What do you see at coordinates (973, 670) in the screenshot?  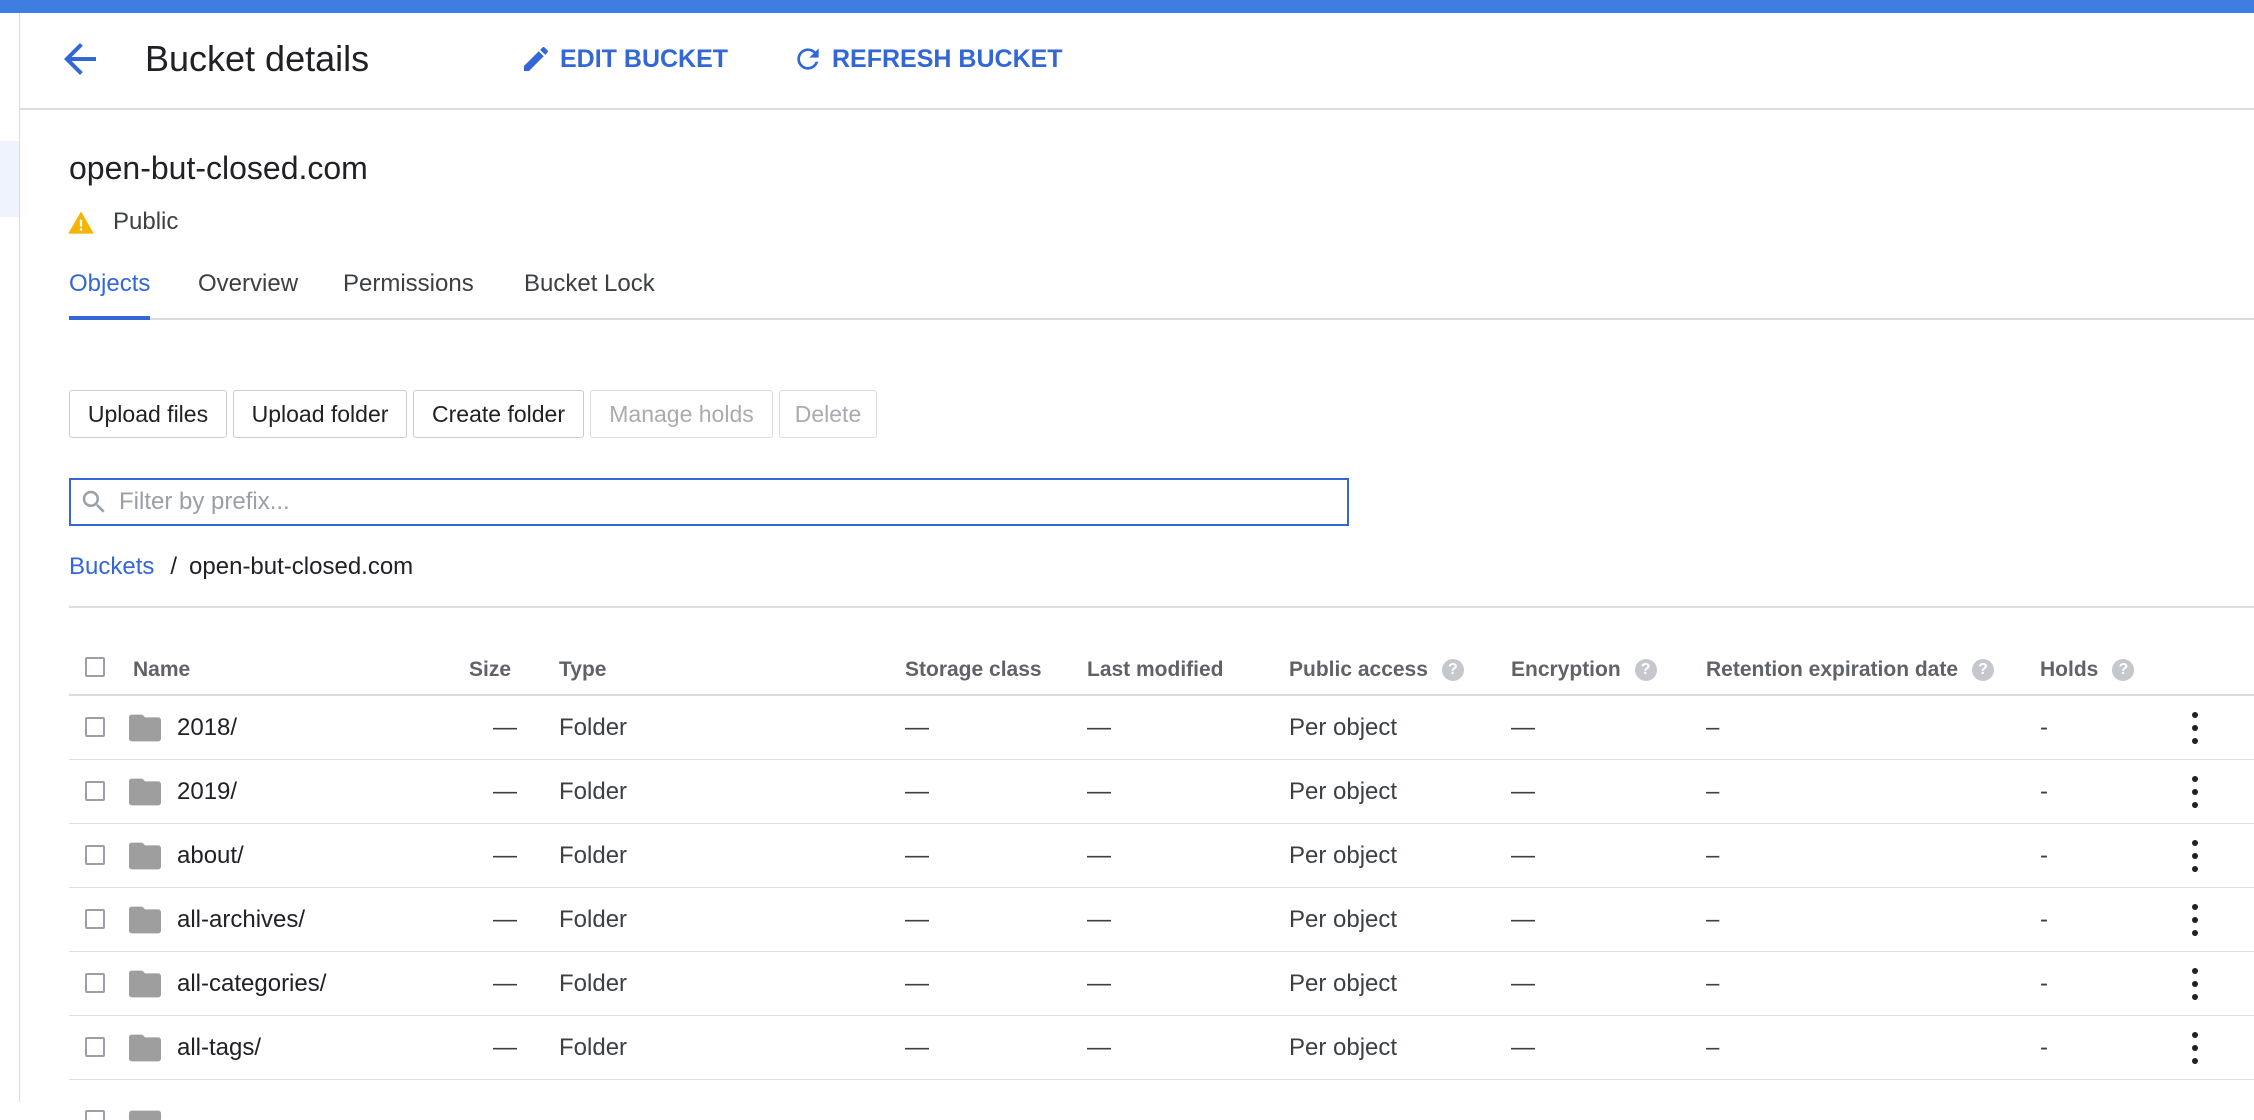 I see `col-storage-class: Storage class` at bounding box center [973, 670].